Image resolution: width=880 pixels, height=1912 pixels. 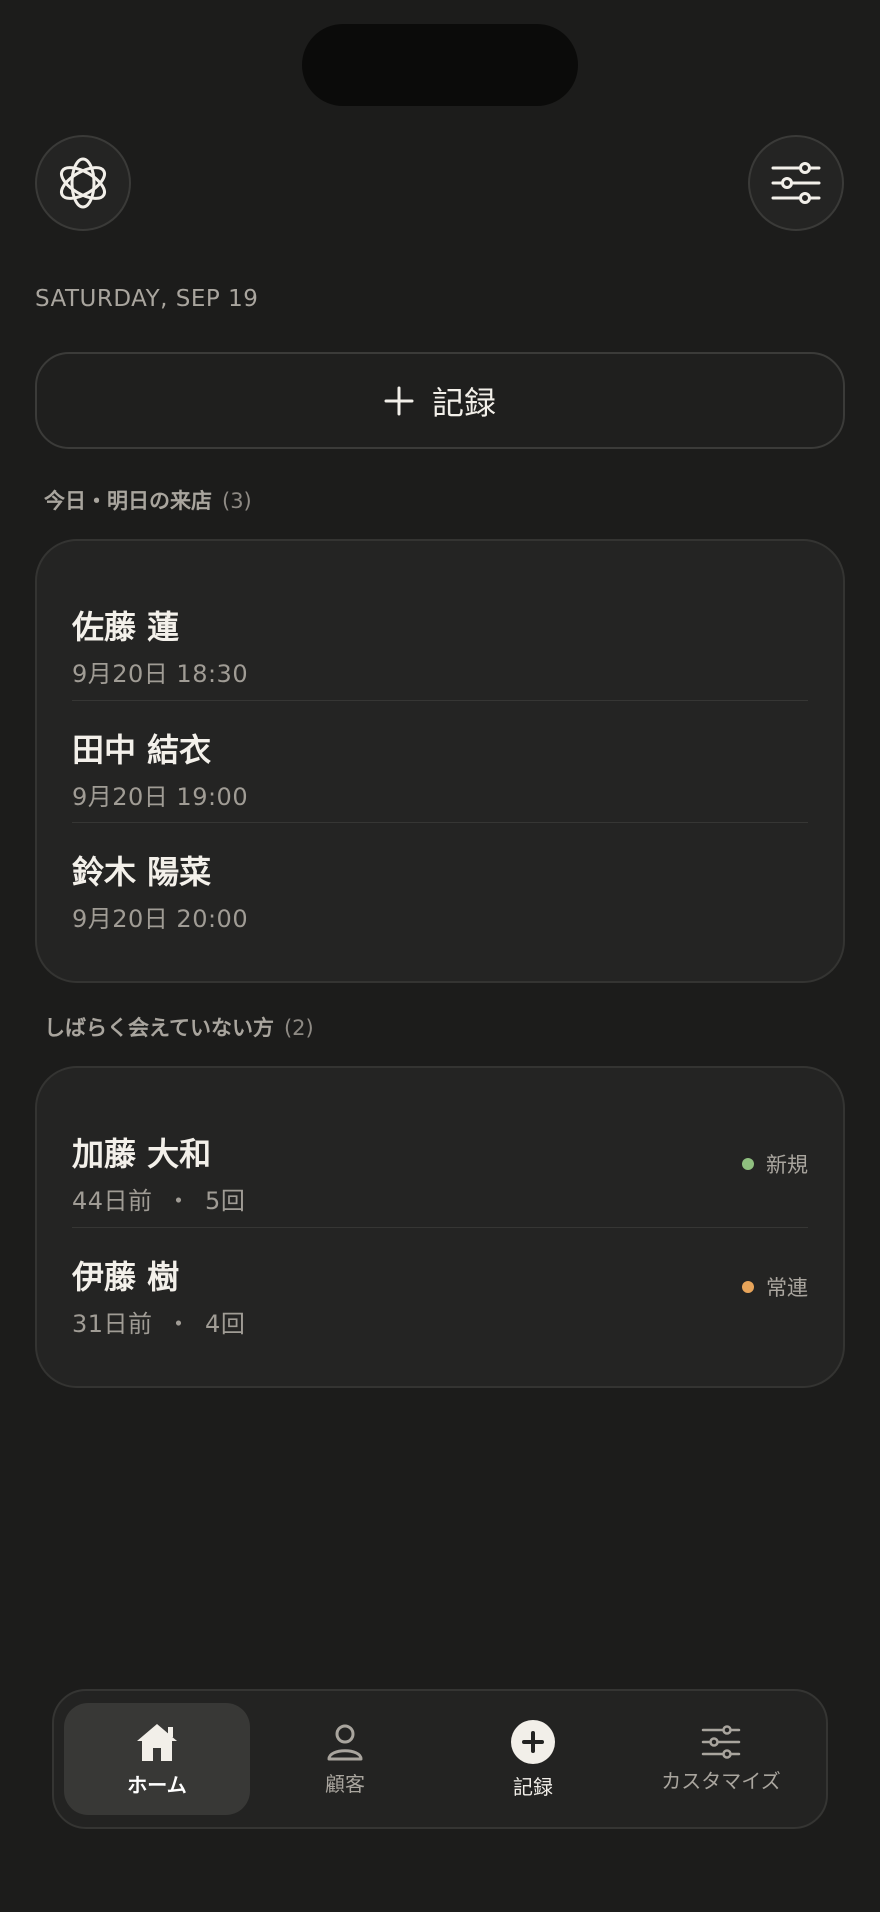 What do you see at coordinates (142, 1154) in the screenshot?
I see `customer-name: 加藤 大和` at bounding box center [142, 1154].